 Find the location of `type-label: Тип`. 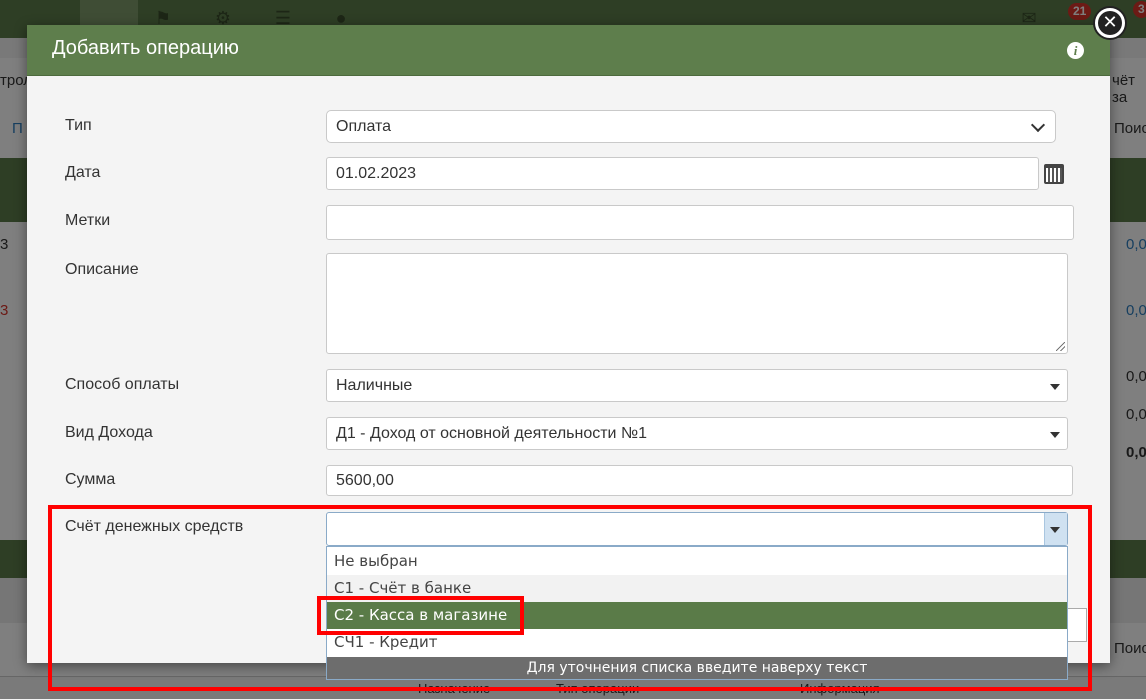

type-label: Тип is located at coordinates (78, 125).